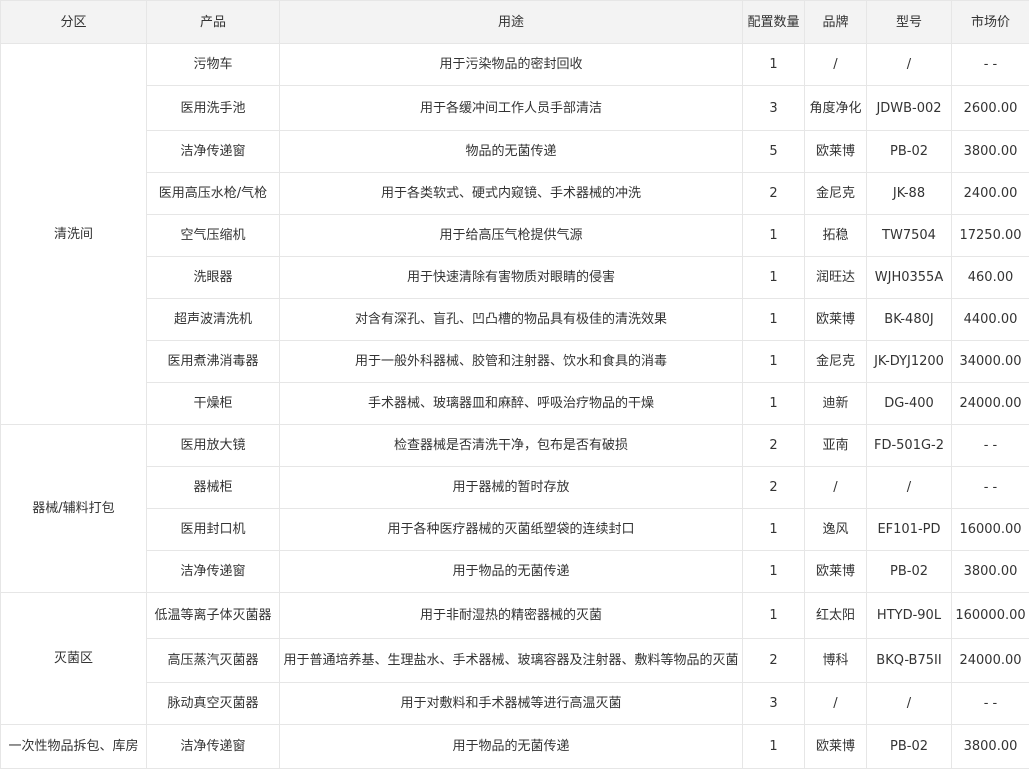  Describe the element at coordinates (511, 615) in the screenshot. I see `usage-cell: 用于非耐湿热的精密器械的灭菌` at that location.